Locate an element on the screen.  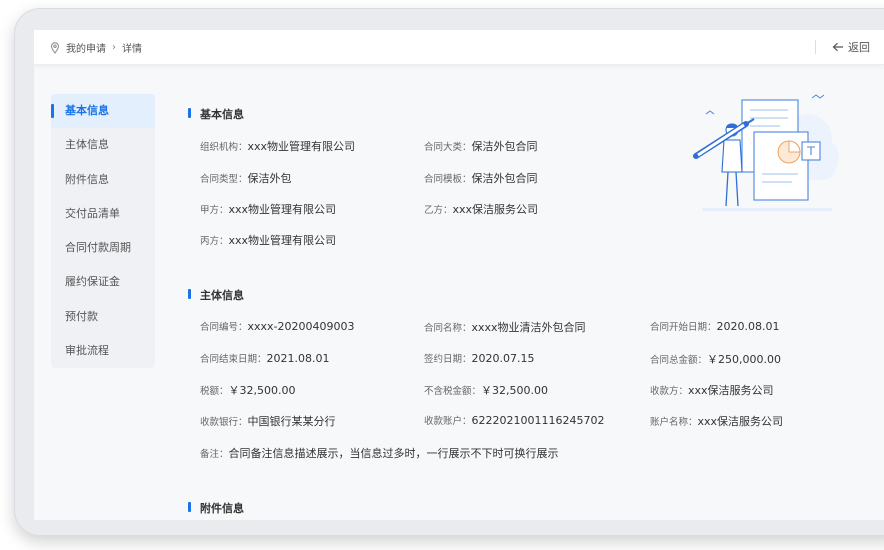
field-payee: 收款方：xxx保洁服务公司 is located at coordinates (712, 390).